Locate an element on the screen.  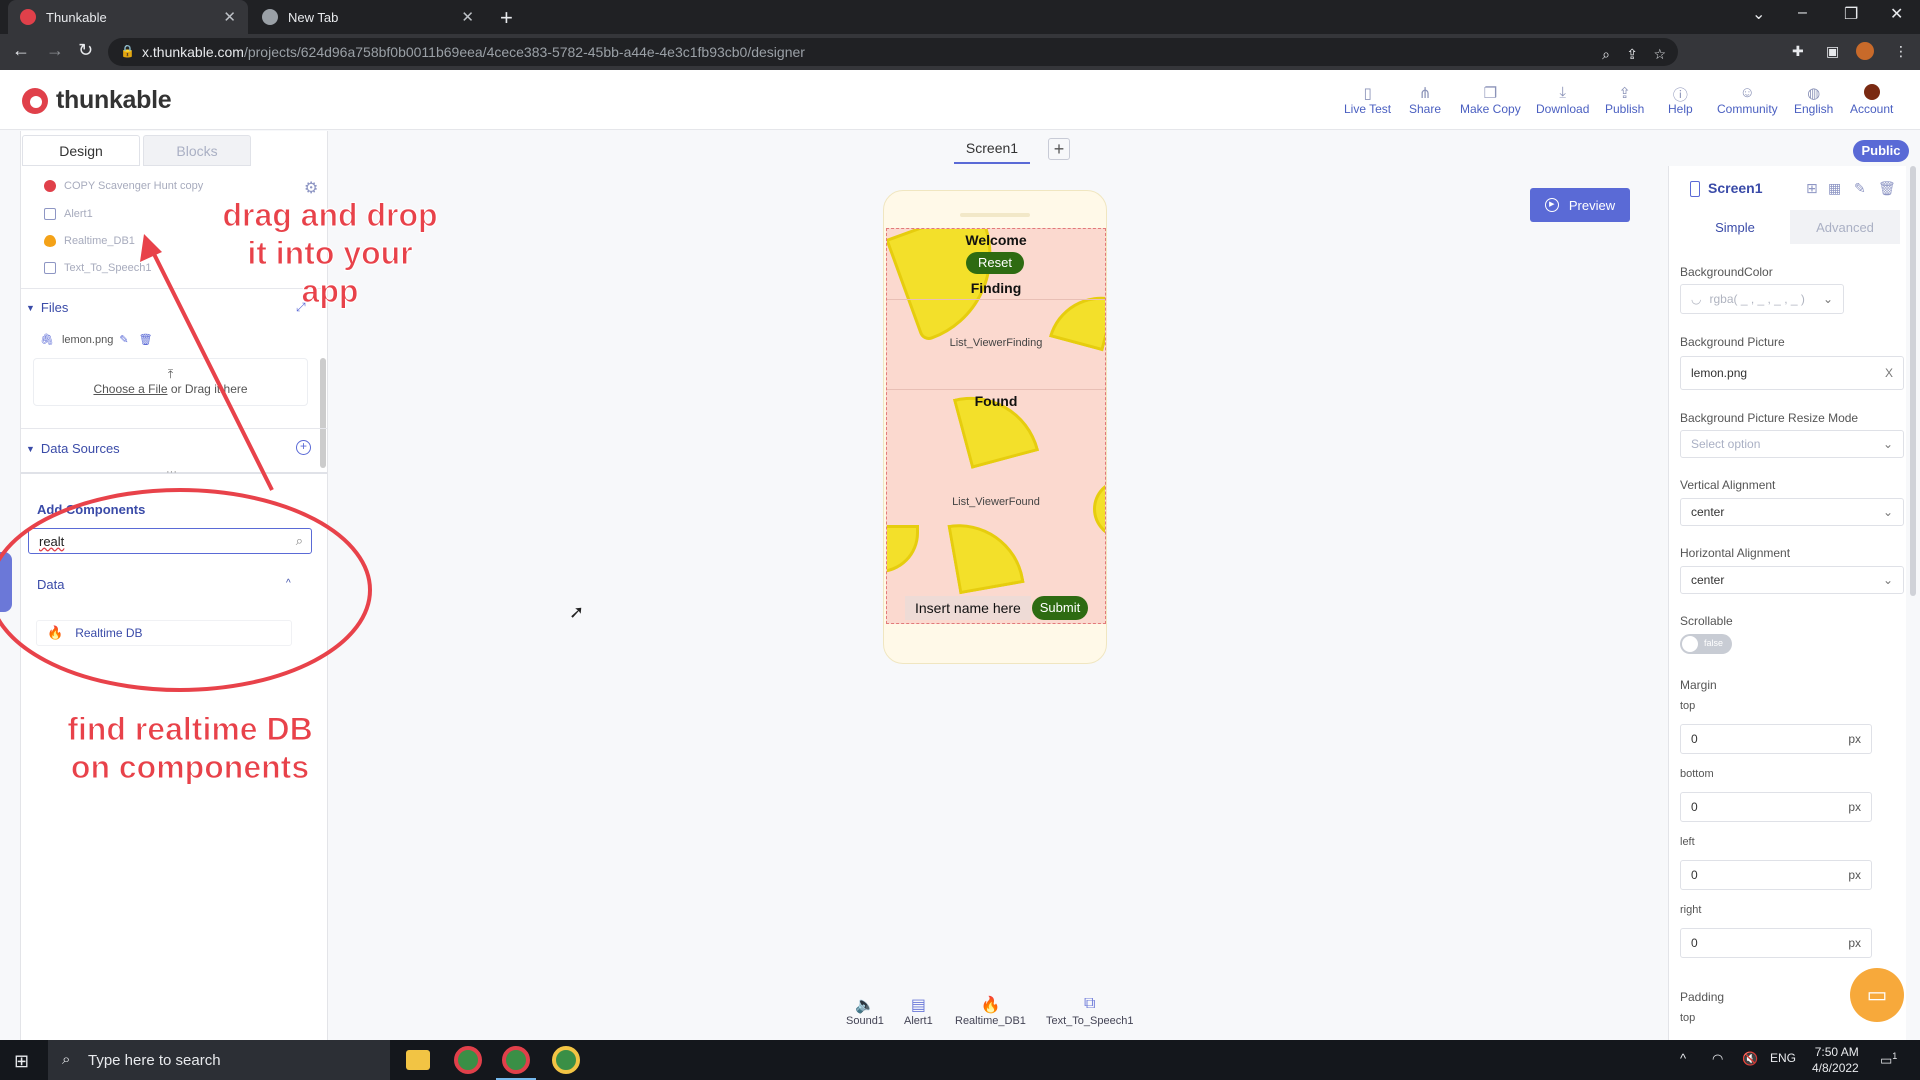
language-indicator: ENG is located at coordinates (1783, 1058).